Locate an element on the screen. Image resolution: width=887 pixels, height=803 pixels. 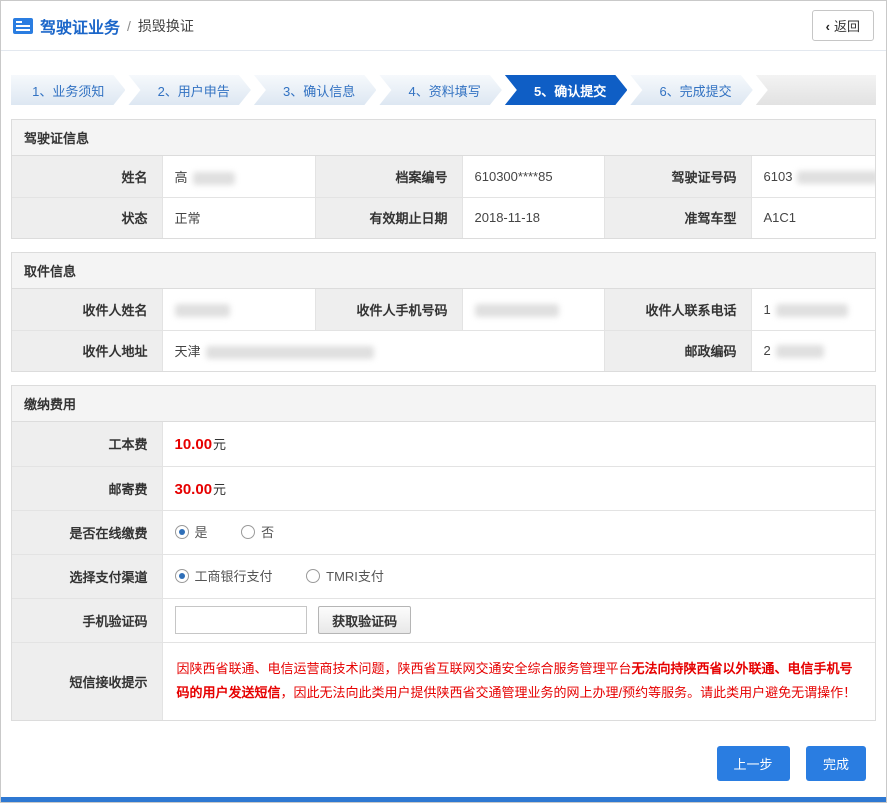
status-label: 状态 is located at coordinates (87, 217).